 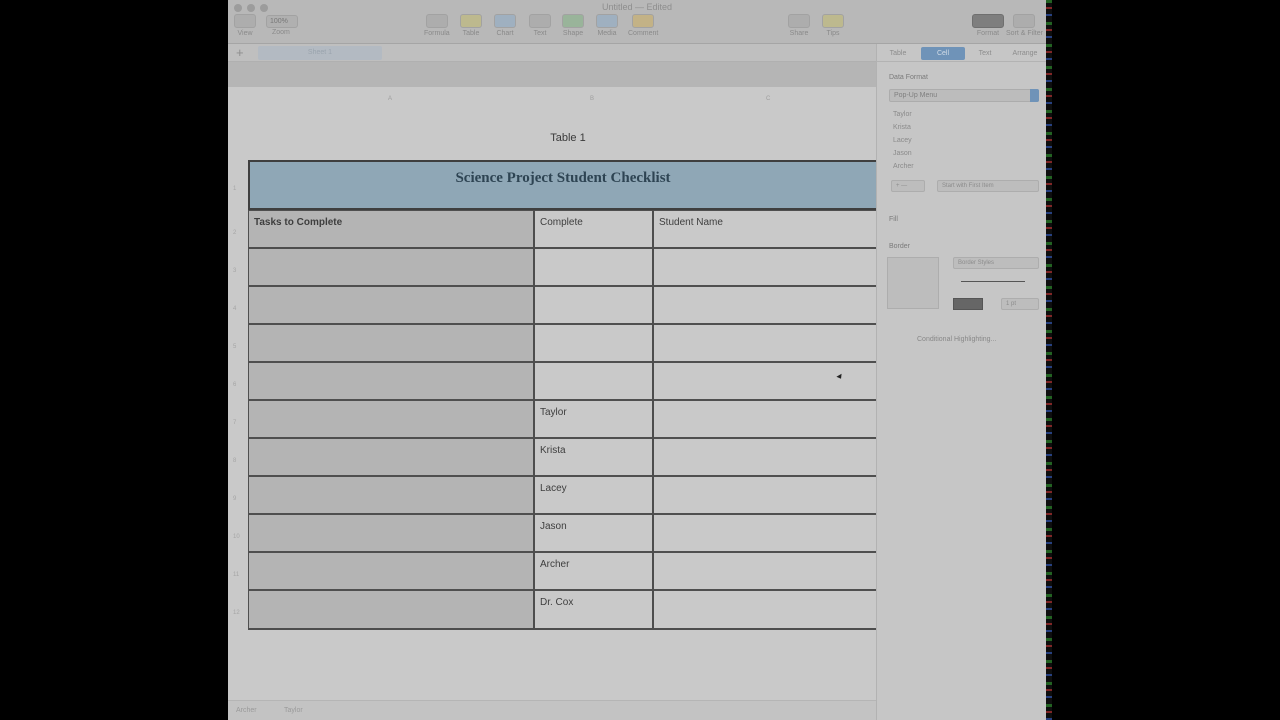 What do you see at coordinates (390, 99) in the screenshot?
I see `column-letter: A` at bounding box center [390, 99].